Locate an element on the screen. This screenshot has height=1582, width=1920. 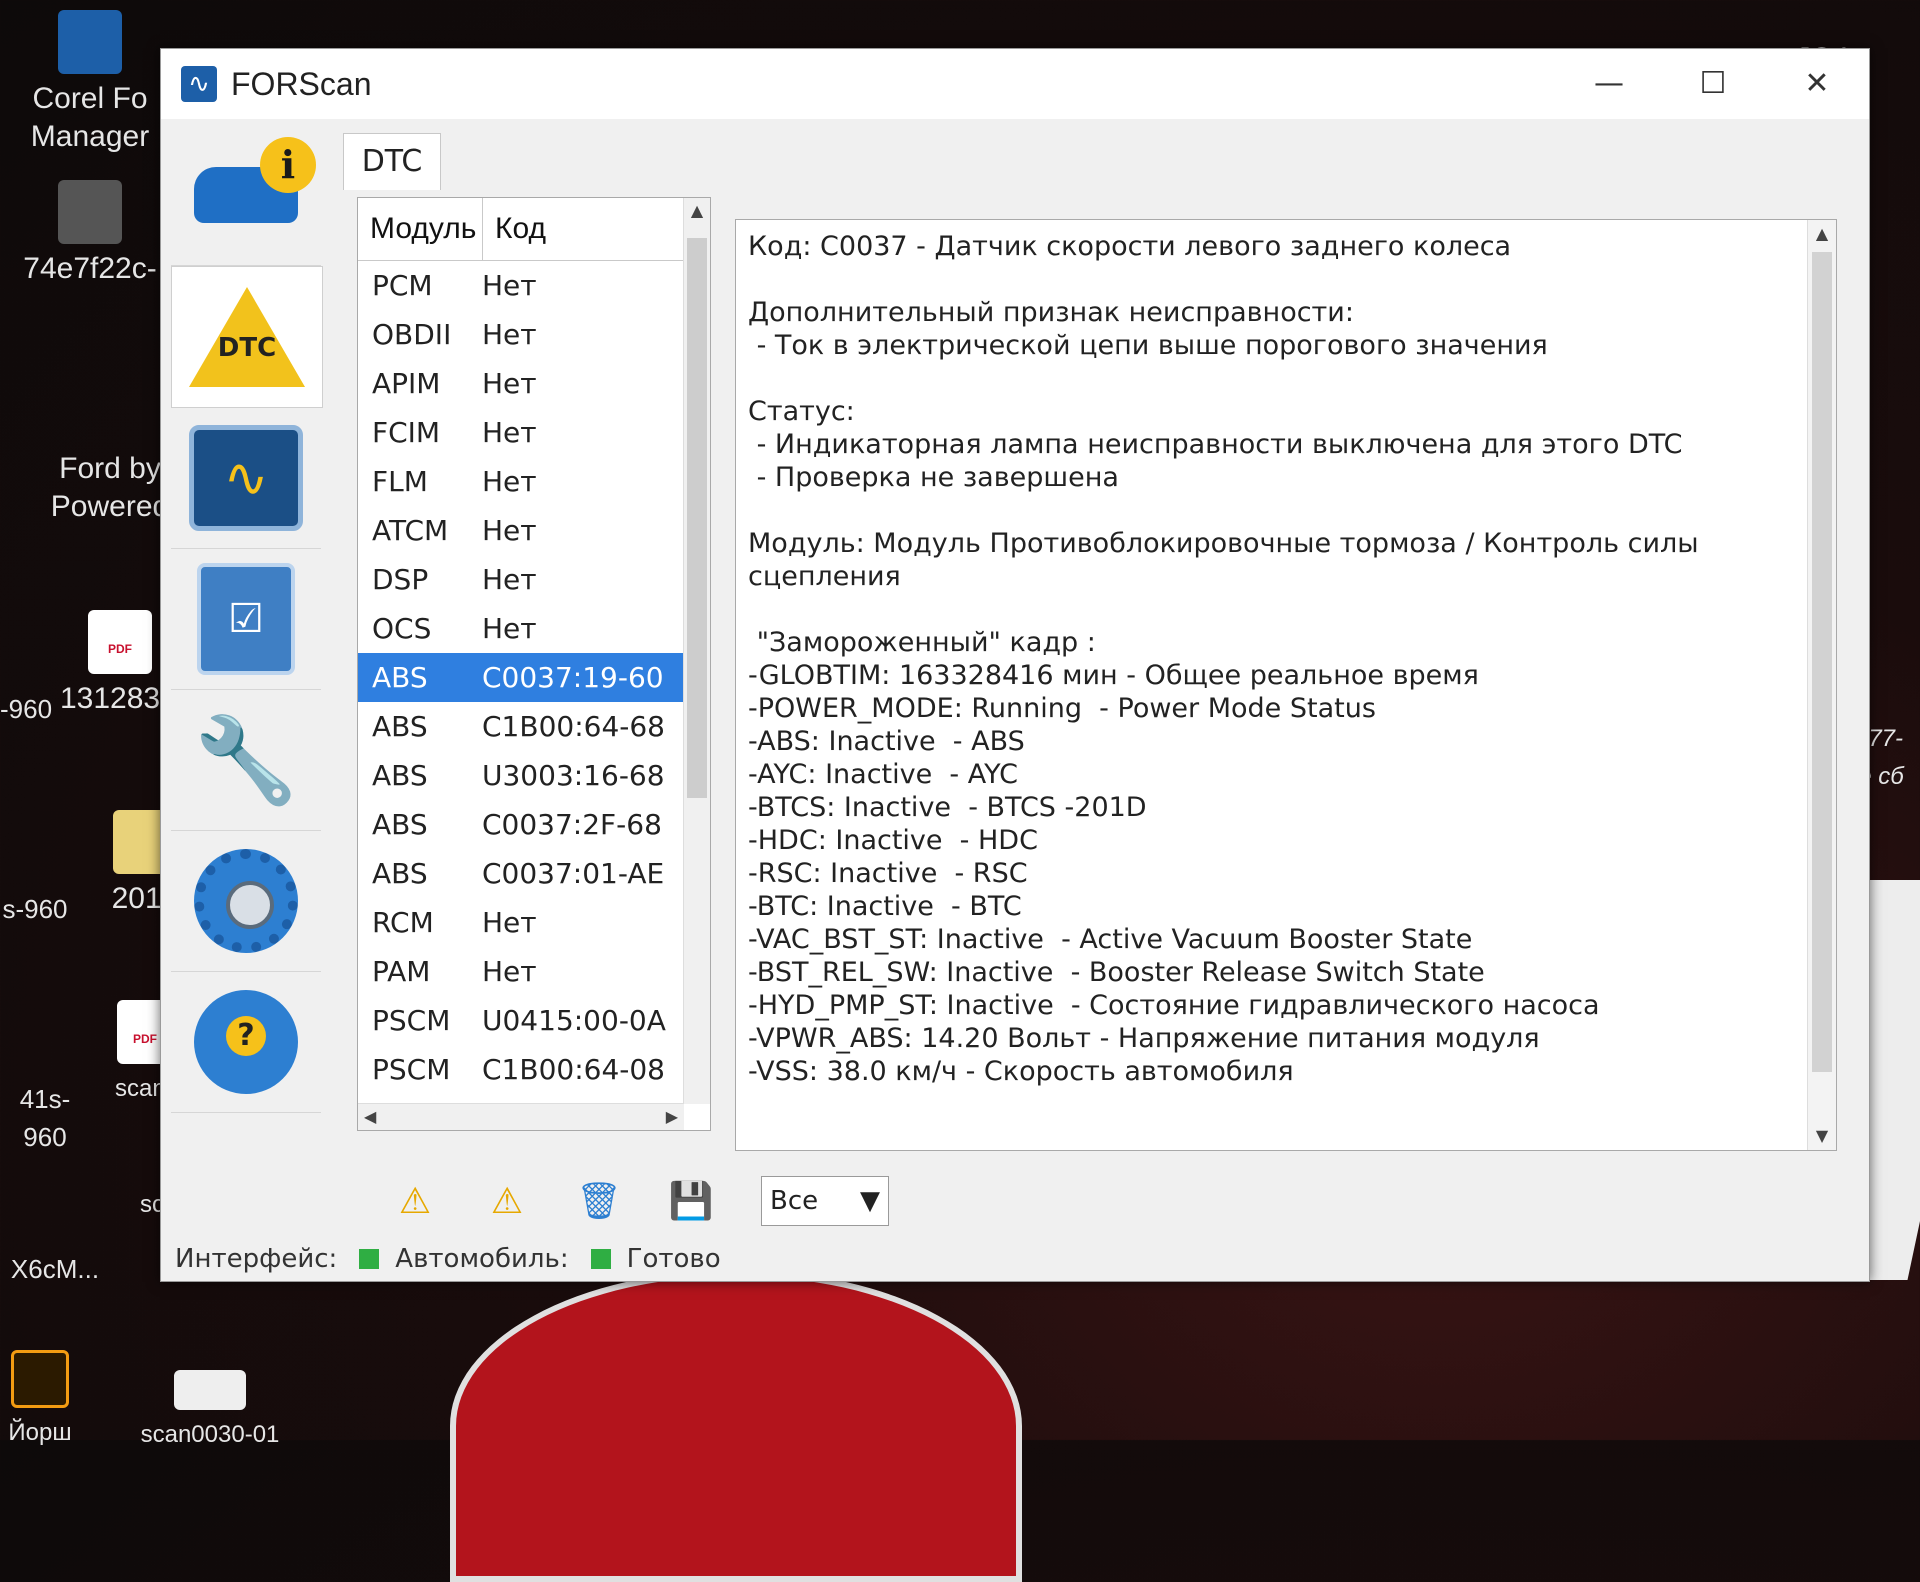
module-list-vscrollbar: ▲ is located at coordinates (696, 651).